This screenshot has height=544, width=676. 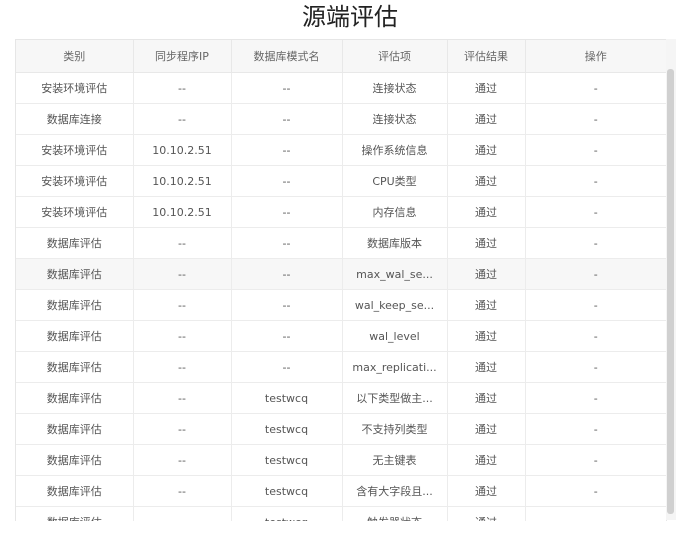 What do you see at coordinates (486, 56) in the screenshot?
I see `column-header-assessment-result: 评估结果` at bounding box center [486, 56].